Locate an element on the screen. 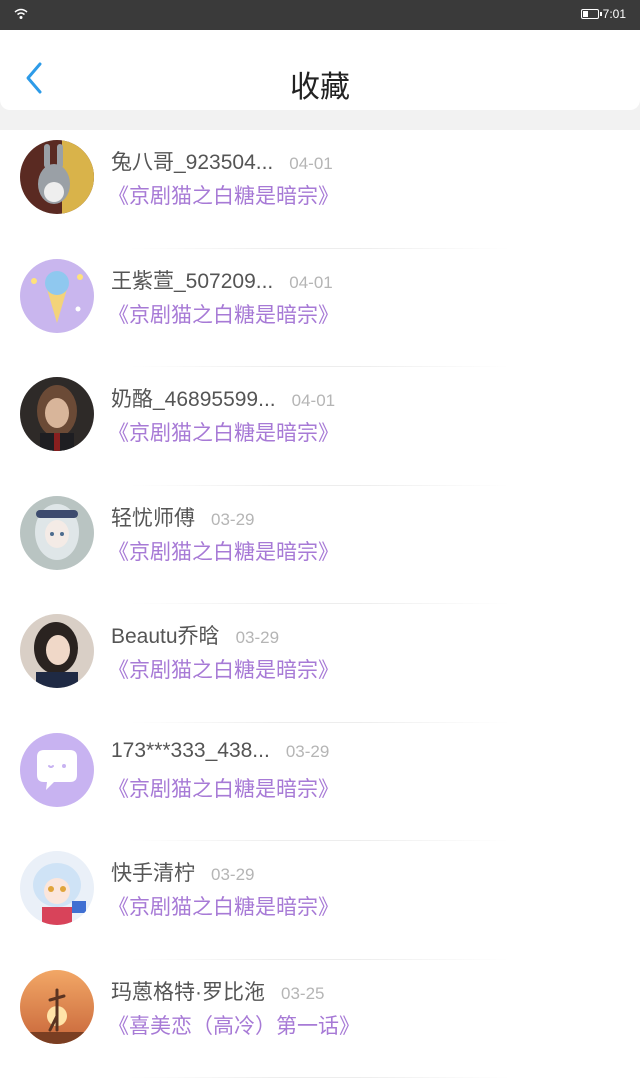 This screenshot has width=640, height=1078. anime-girl-avatar-icon is located at coordinates (57, 533).